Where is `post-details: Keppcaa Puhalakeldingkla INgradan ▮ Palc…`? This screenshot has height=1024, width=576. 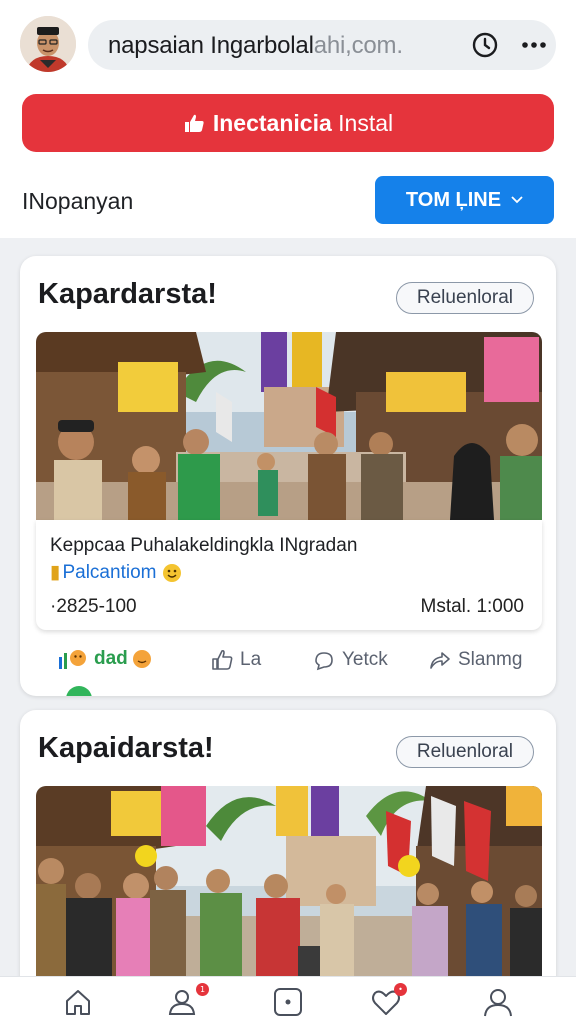
post-details: Keppcaa Puhalakeldingkla INgradan ▮ Palc… is located at coordinates (289, 575).